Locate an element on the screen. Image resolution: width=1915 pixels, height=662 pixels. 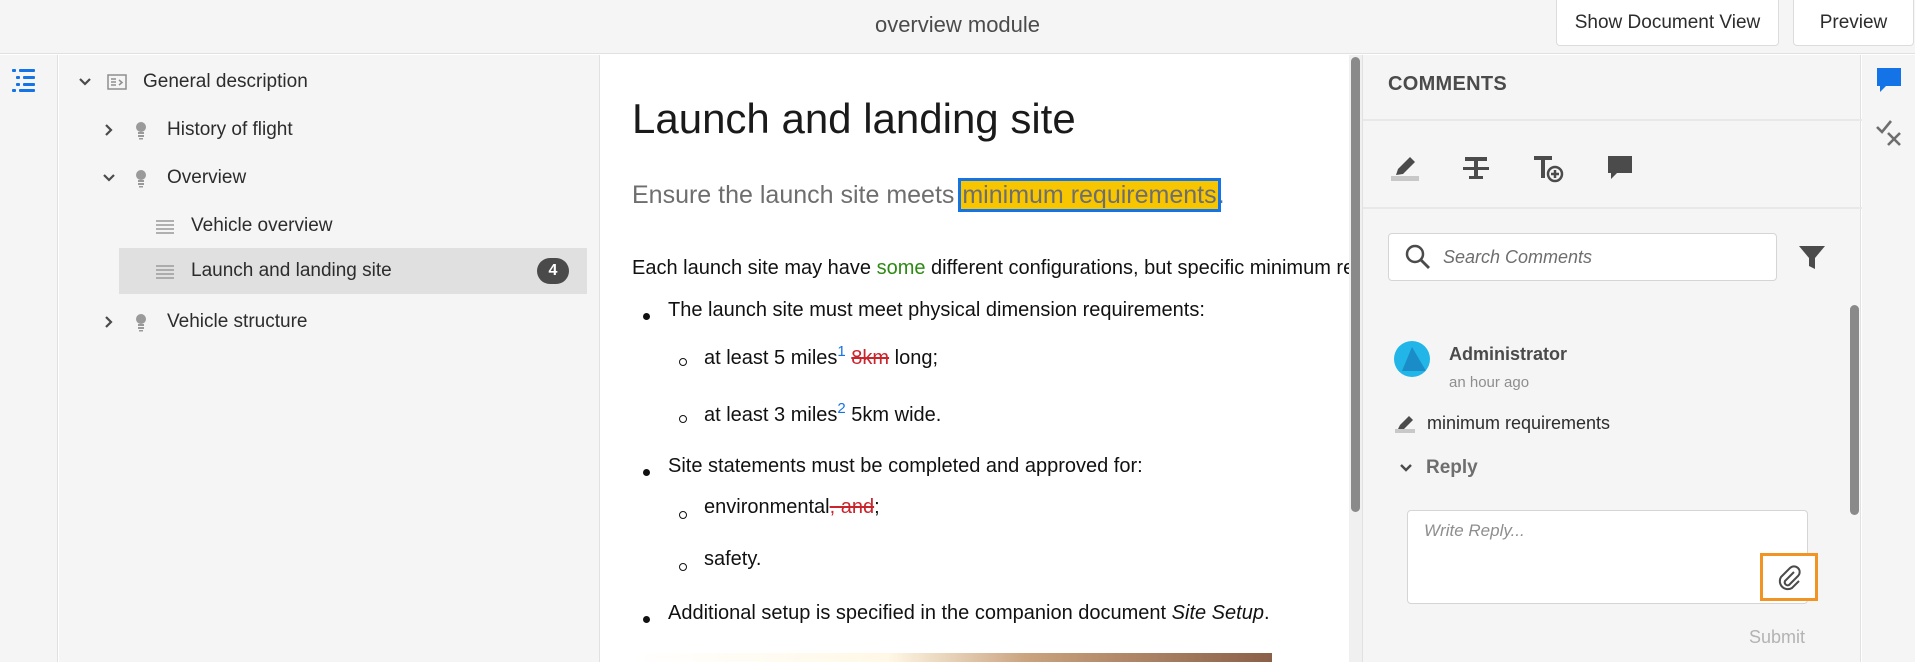
topic-map-icon is located at coordinates (117, 82).